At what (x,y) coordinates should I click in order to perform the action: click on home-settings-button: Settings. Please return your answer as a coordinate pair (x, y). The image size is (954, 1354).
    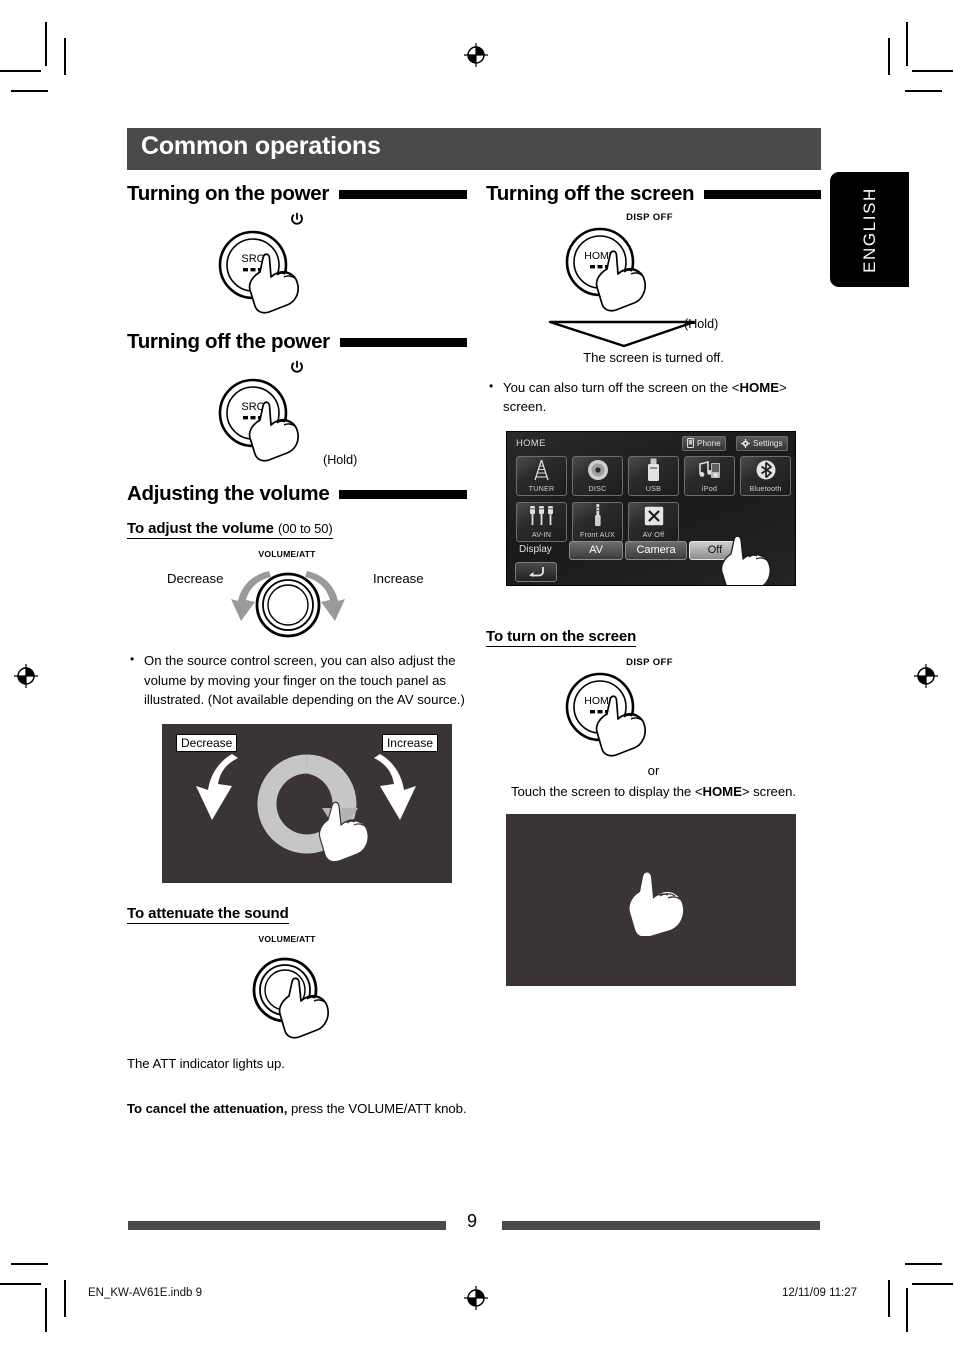
    Looking at the image, I should click on (762, 443).